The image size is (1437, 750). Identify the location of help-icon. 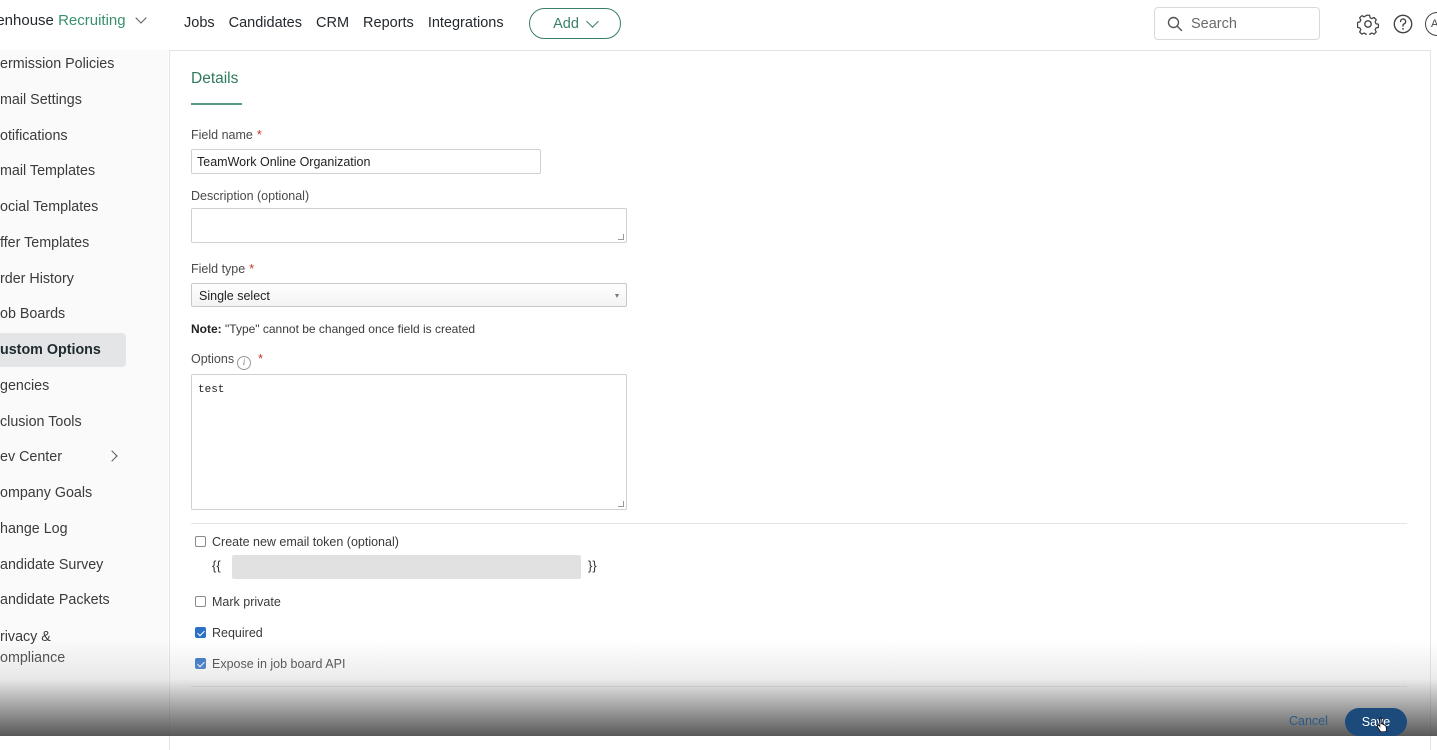
(1403, 24).